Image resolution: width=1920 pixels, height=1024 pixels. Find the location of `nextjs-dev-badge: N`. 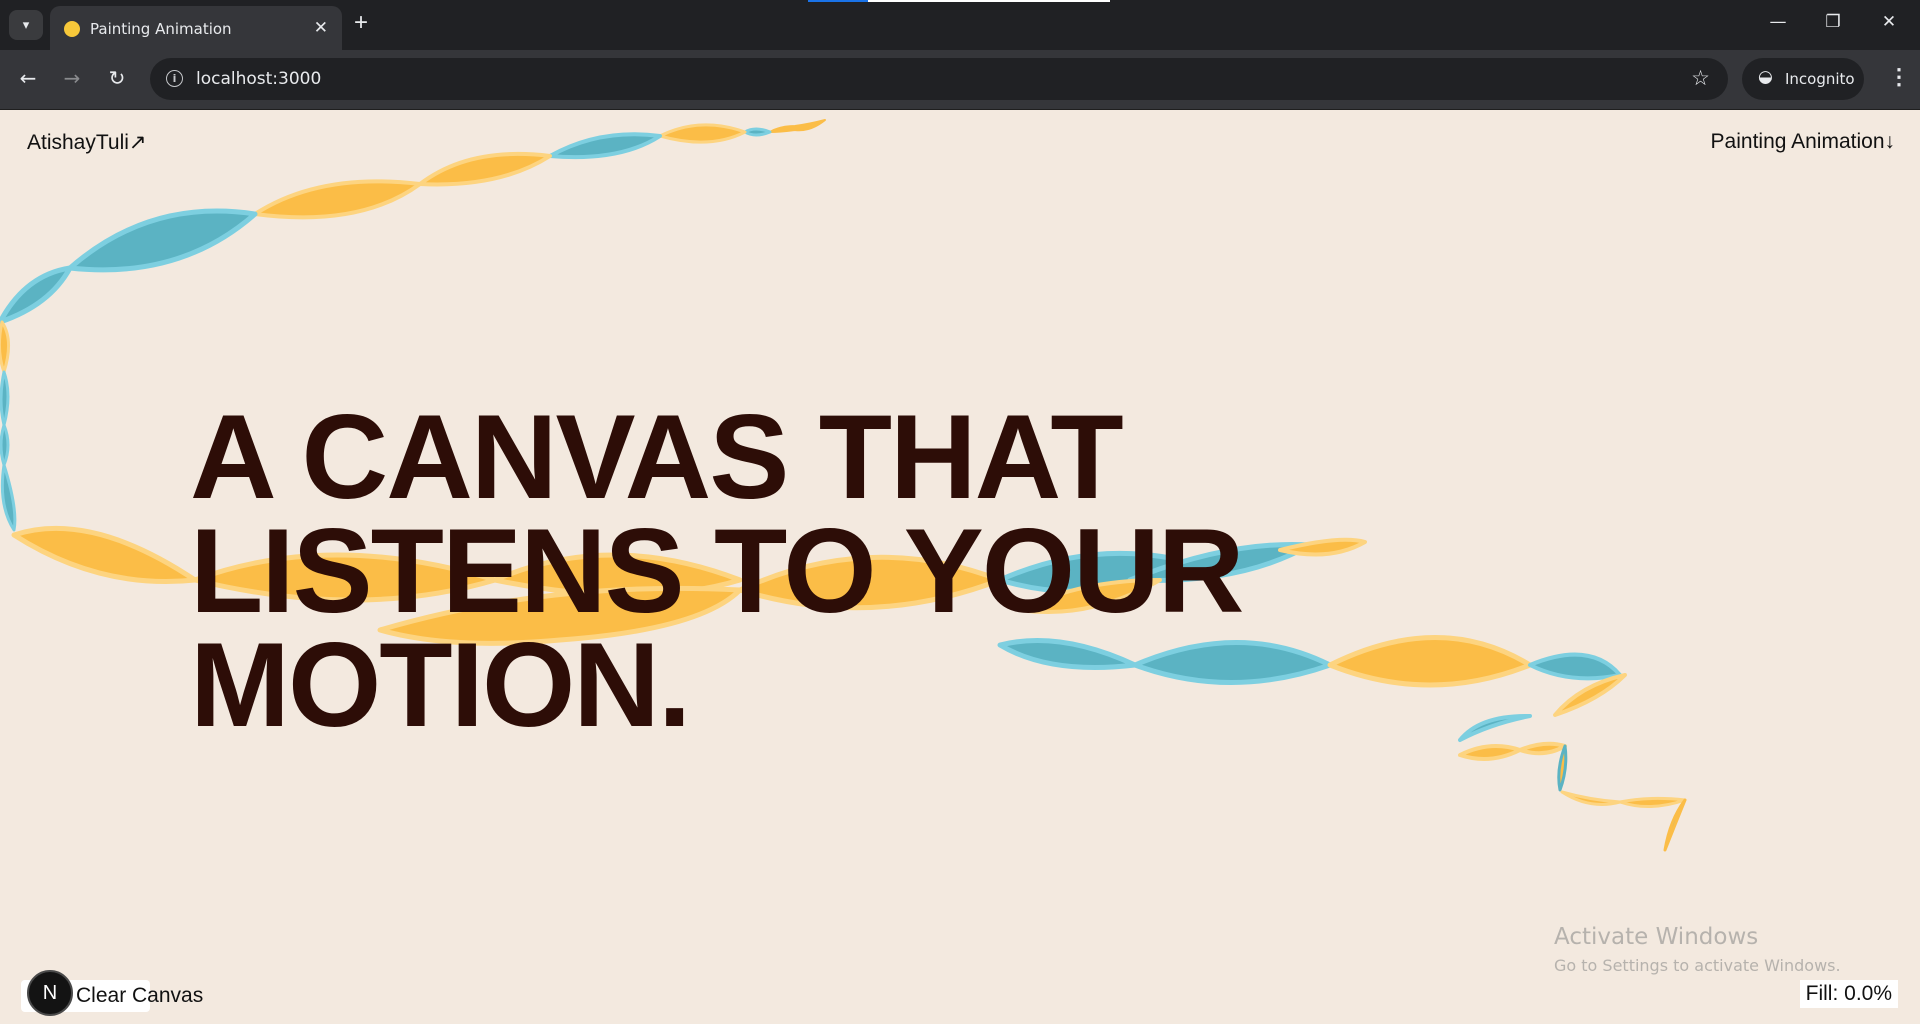

nextjs-dev-badge: N is located at coordinates (50, 993).